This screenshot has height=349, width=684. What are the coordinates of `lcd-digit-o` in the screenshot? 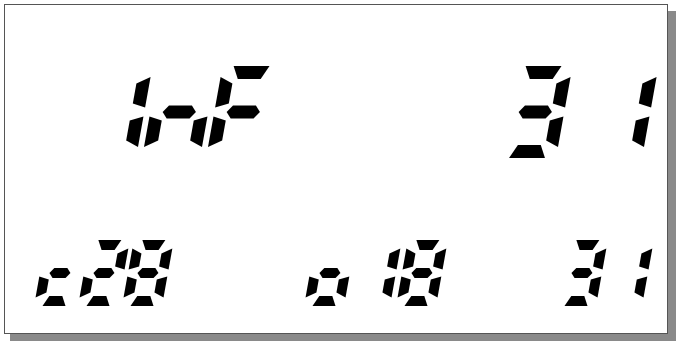 It's located at (327, 287).